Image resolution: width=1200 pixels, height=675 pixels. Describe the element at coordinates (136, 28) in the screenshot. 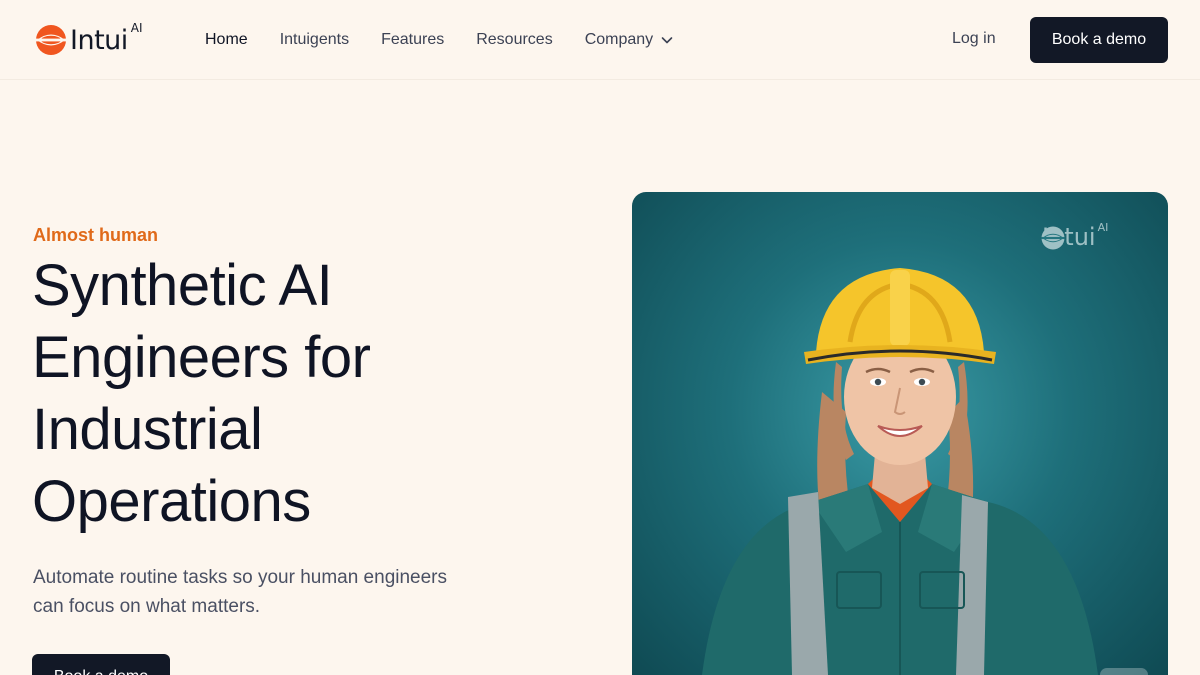

I see `brand-superscript: AI` at that location.